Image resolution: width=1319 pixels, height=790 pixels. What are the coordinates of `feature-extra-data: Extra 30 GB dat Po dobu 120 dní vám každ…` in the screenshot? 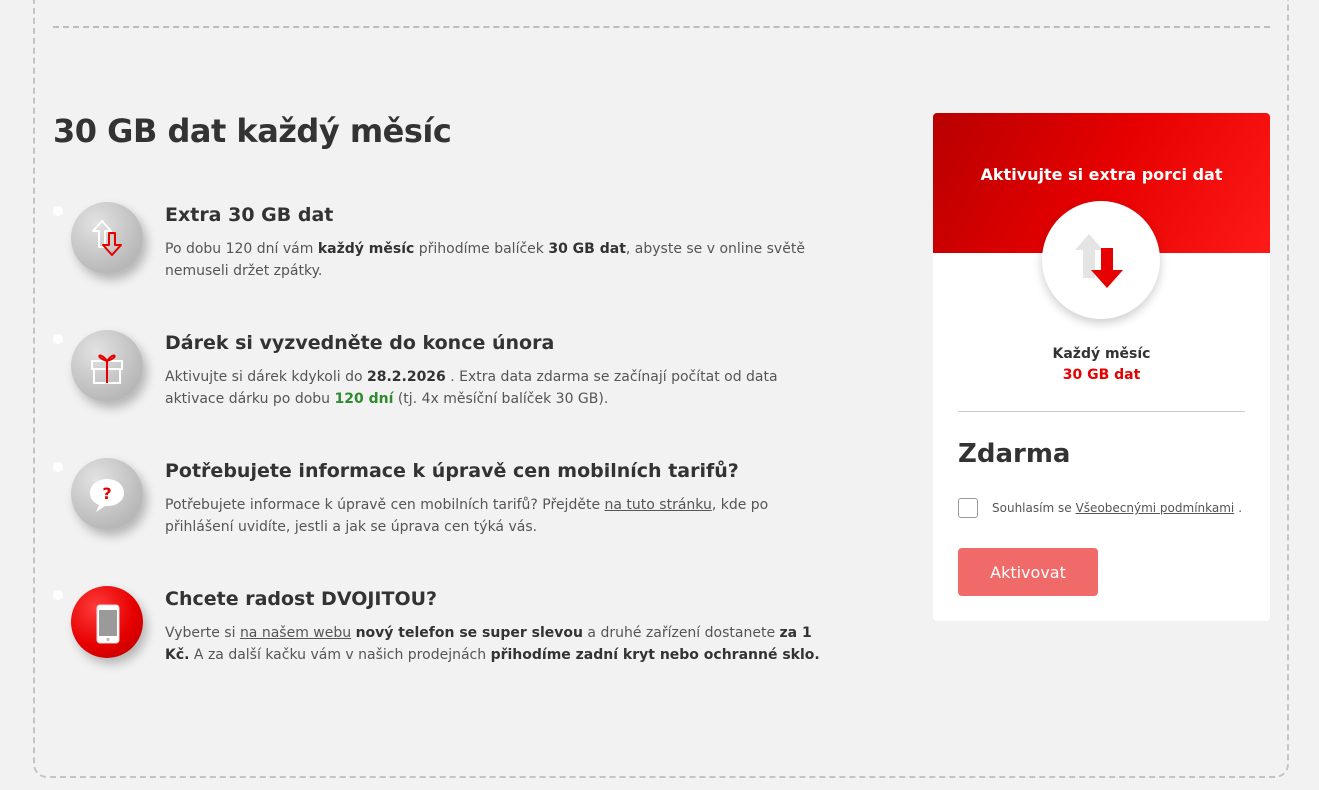 It's located at (443, 252).